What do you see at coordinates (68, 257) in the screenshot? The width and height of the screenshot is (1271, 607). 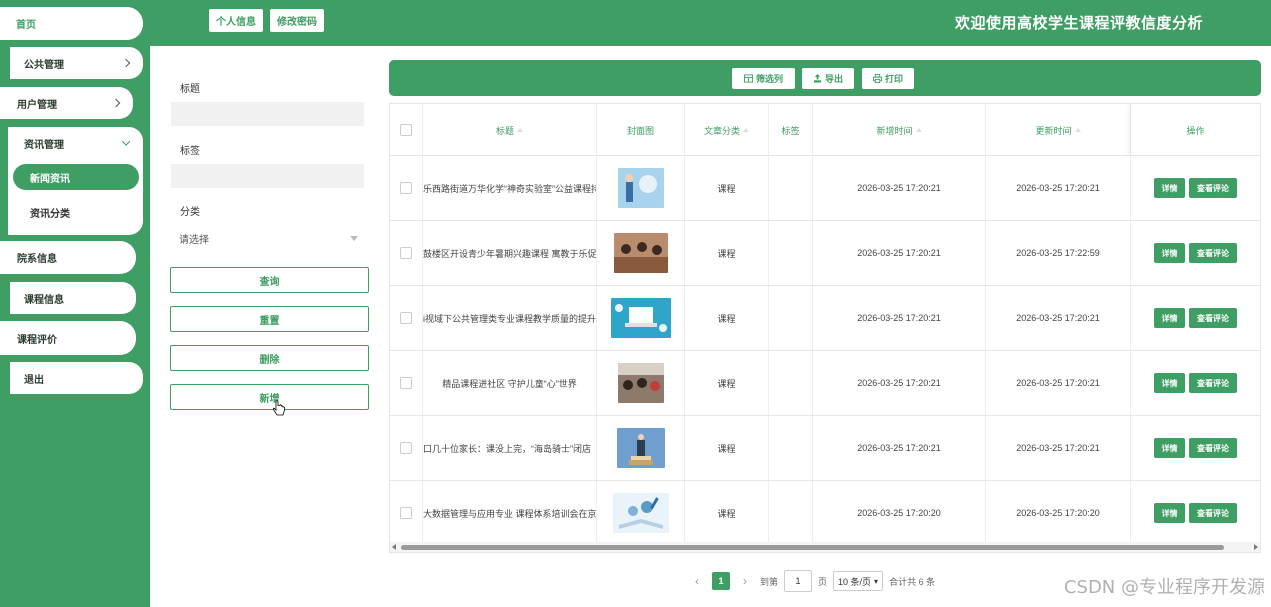 I see `sidebar-item-departments: 院系信息` at bounding box center [68, 257].